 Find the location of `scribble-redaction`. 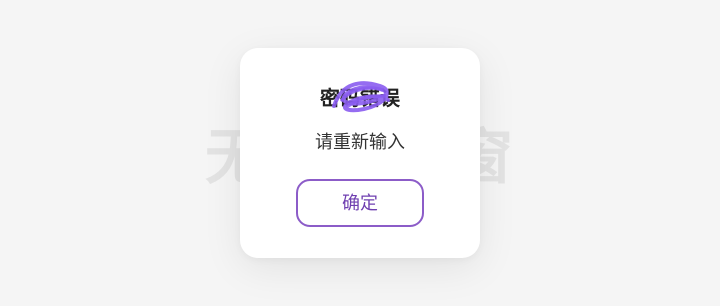

scribble-redaction is located at coordinates (361, 97).